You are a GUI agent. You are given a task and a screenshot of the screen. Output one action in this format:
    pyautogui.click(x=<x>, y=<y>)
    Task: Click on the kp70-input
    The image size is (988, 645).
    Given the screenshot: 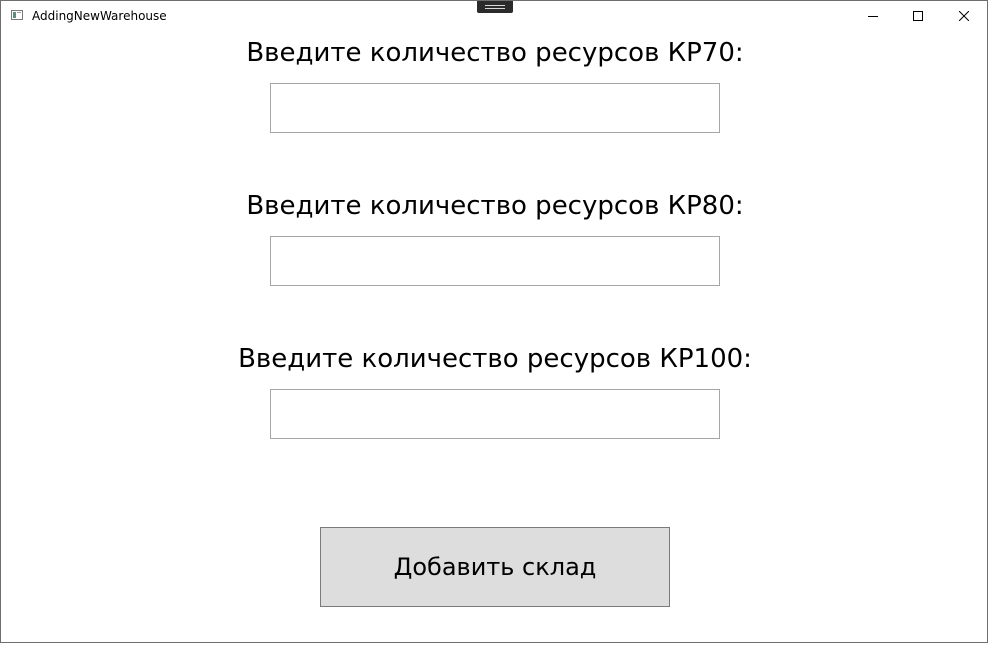 What is the action you would take?
    pyautogui.click(x=495, y=108)
    